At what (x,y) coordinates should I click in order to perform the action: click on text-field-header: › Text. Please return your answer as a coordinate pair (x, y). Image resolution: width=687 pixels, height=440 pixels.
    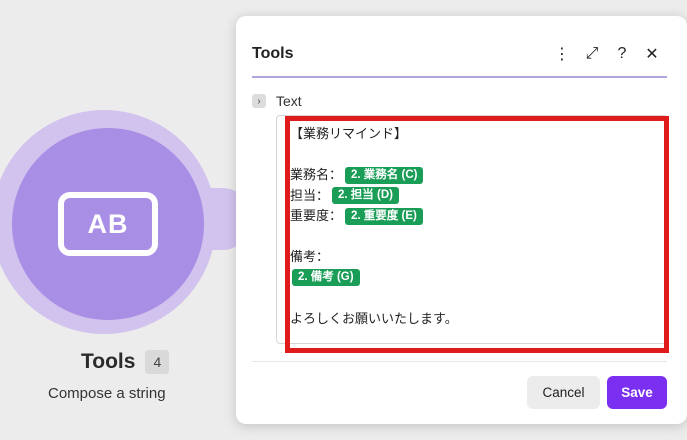
    Looking at the image, I should click on (277, 101).